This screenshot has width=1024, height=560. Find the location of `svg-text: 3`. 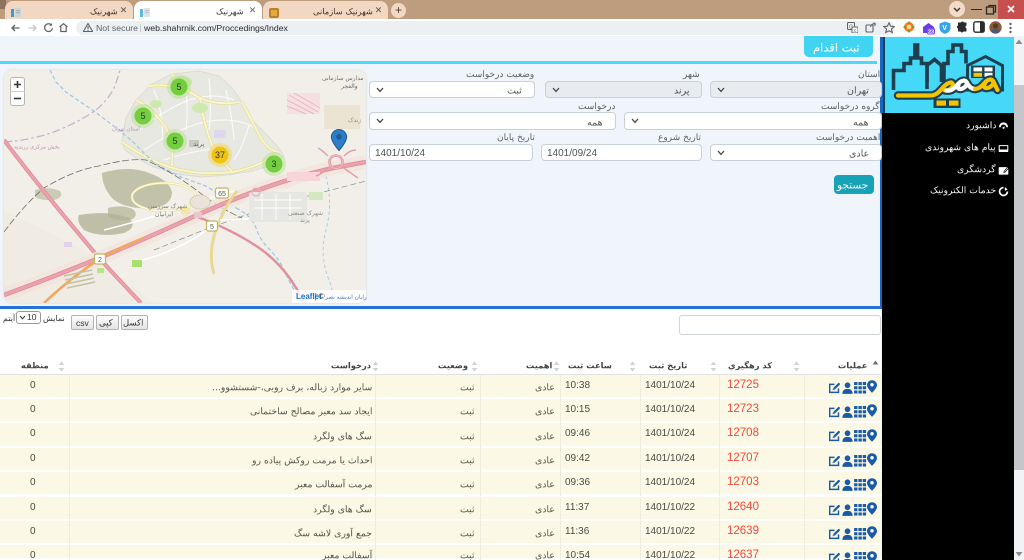

svg-text: 3 is located at coordinates (273, 164).